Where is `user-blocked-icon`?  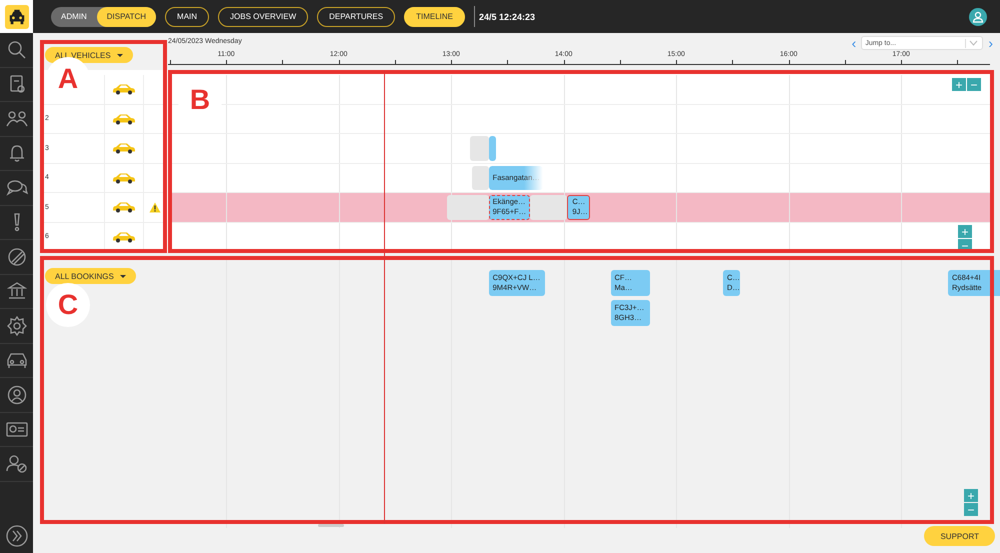 user-blocked-icon is located at coordinates (17, 464).